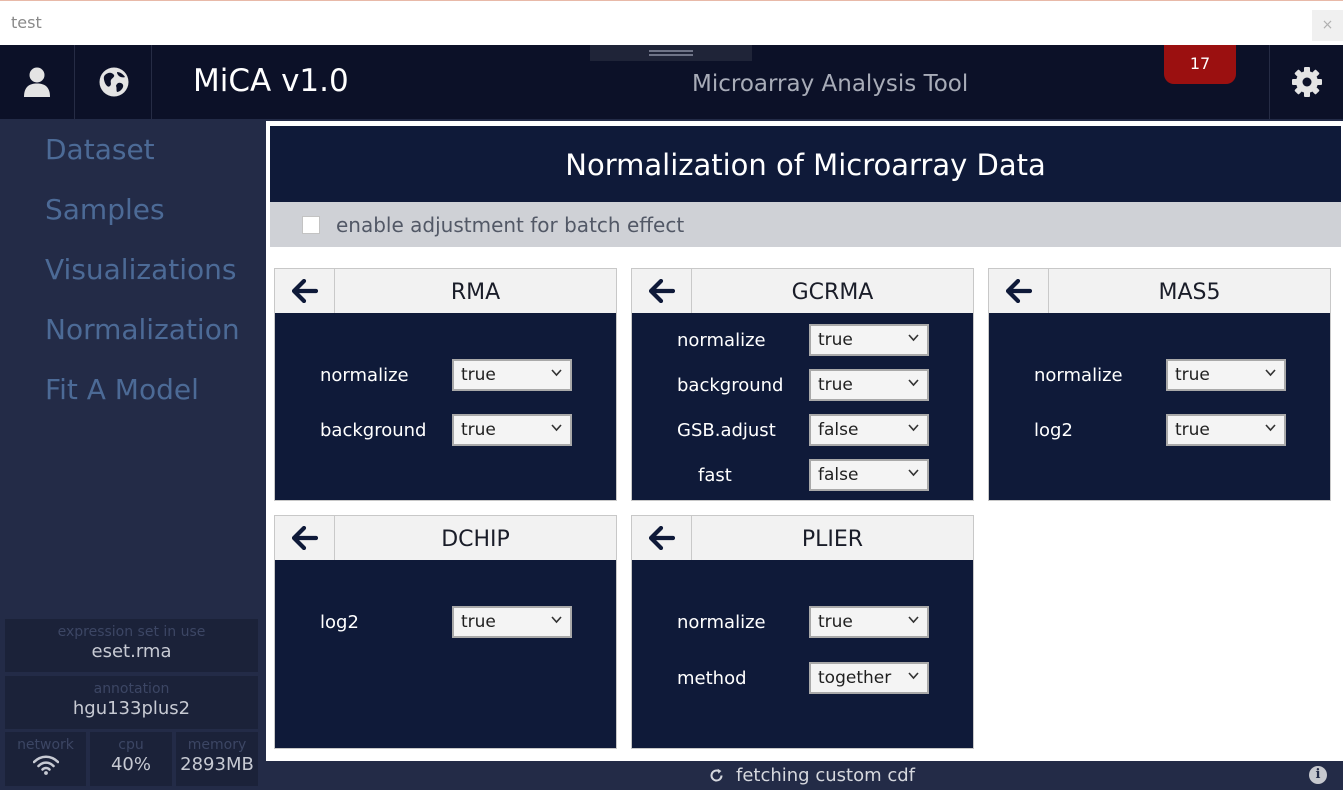 The height and width of the screenshot is (790, 1343). Describe the element at coordinates (512, 375) in the screenshot. I see `rma-normalize-select: true` at that location.